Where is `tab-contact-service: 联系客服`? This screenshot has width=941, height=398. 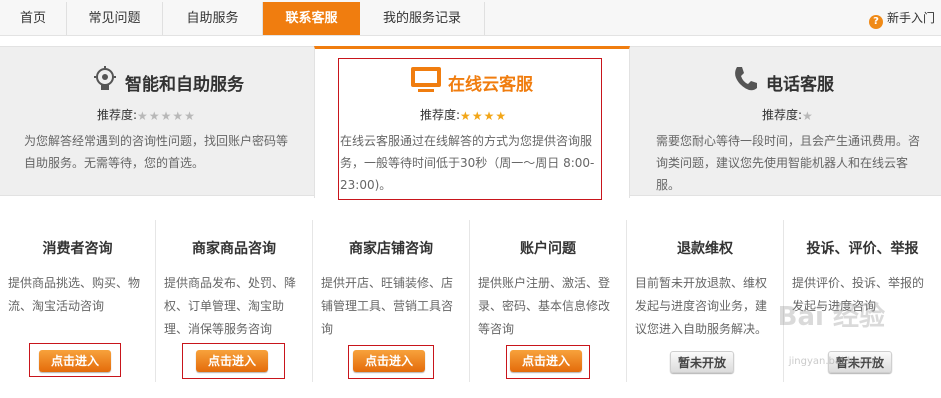
tab-contact-service: 联系客服 is located at coordinates (311, 18).